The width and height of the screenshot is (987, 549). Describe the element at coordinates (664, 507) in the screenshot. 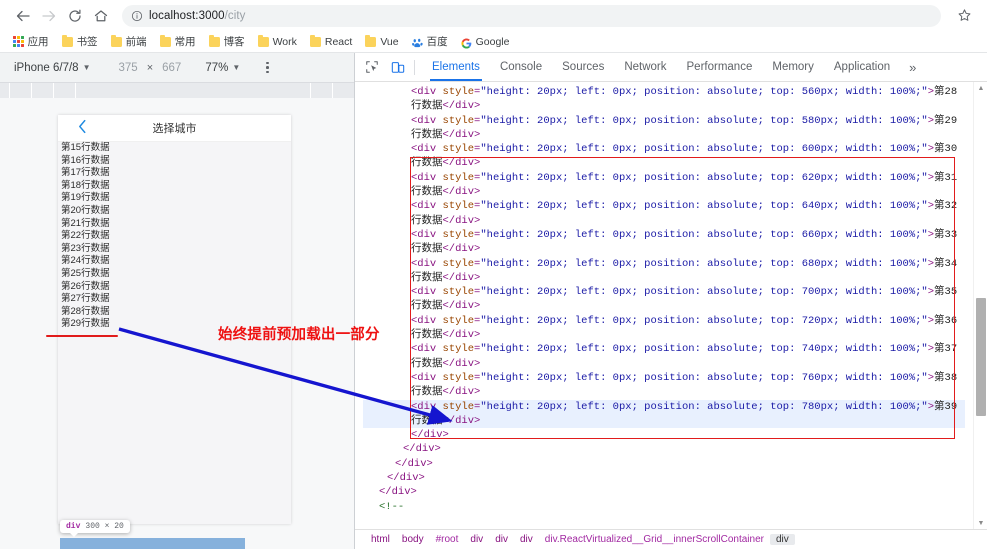

I see `comment-line: <!--` at that location.